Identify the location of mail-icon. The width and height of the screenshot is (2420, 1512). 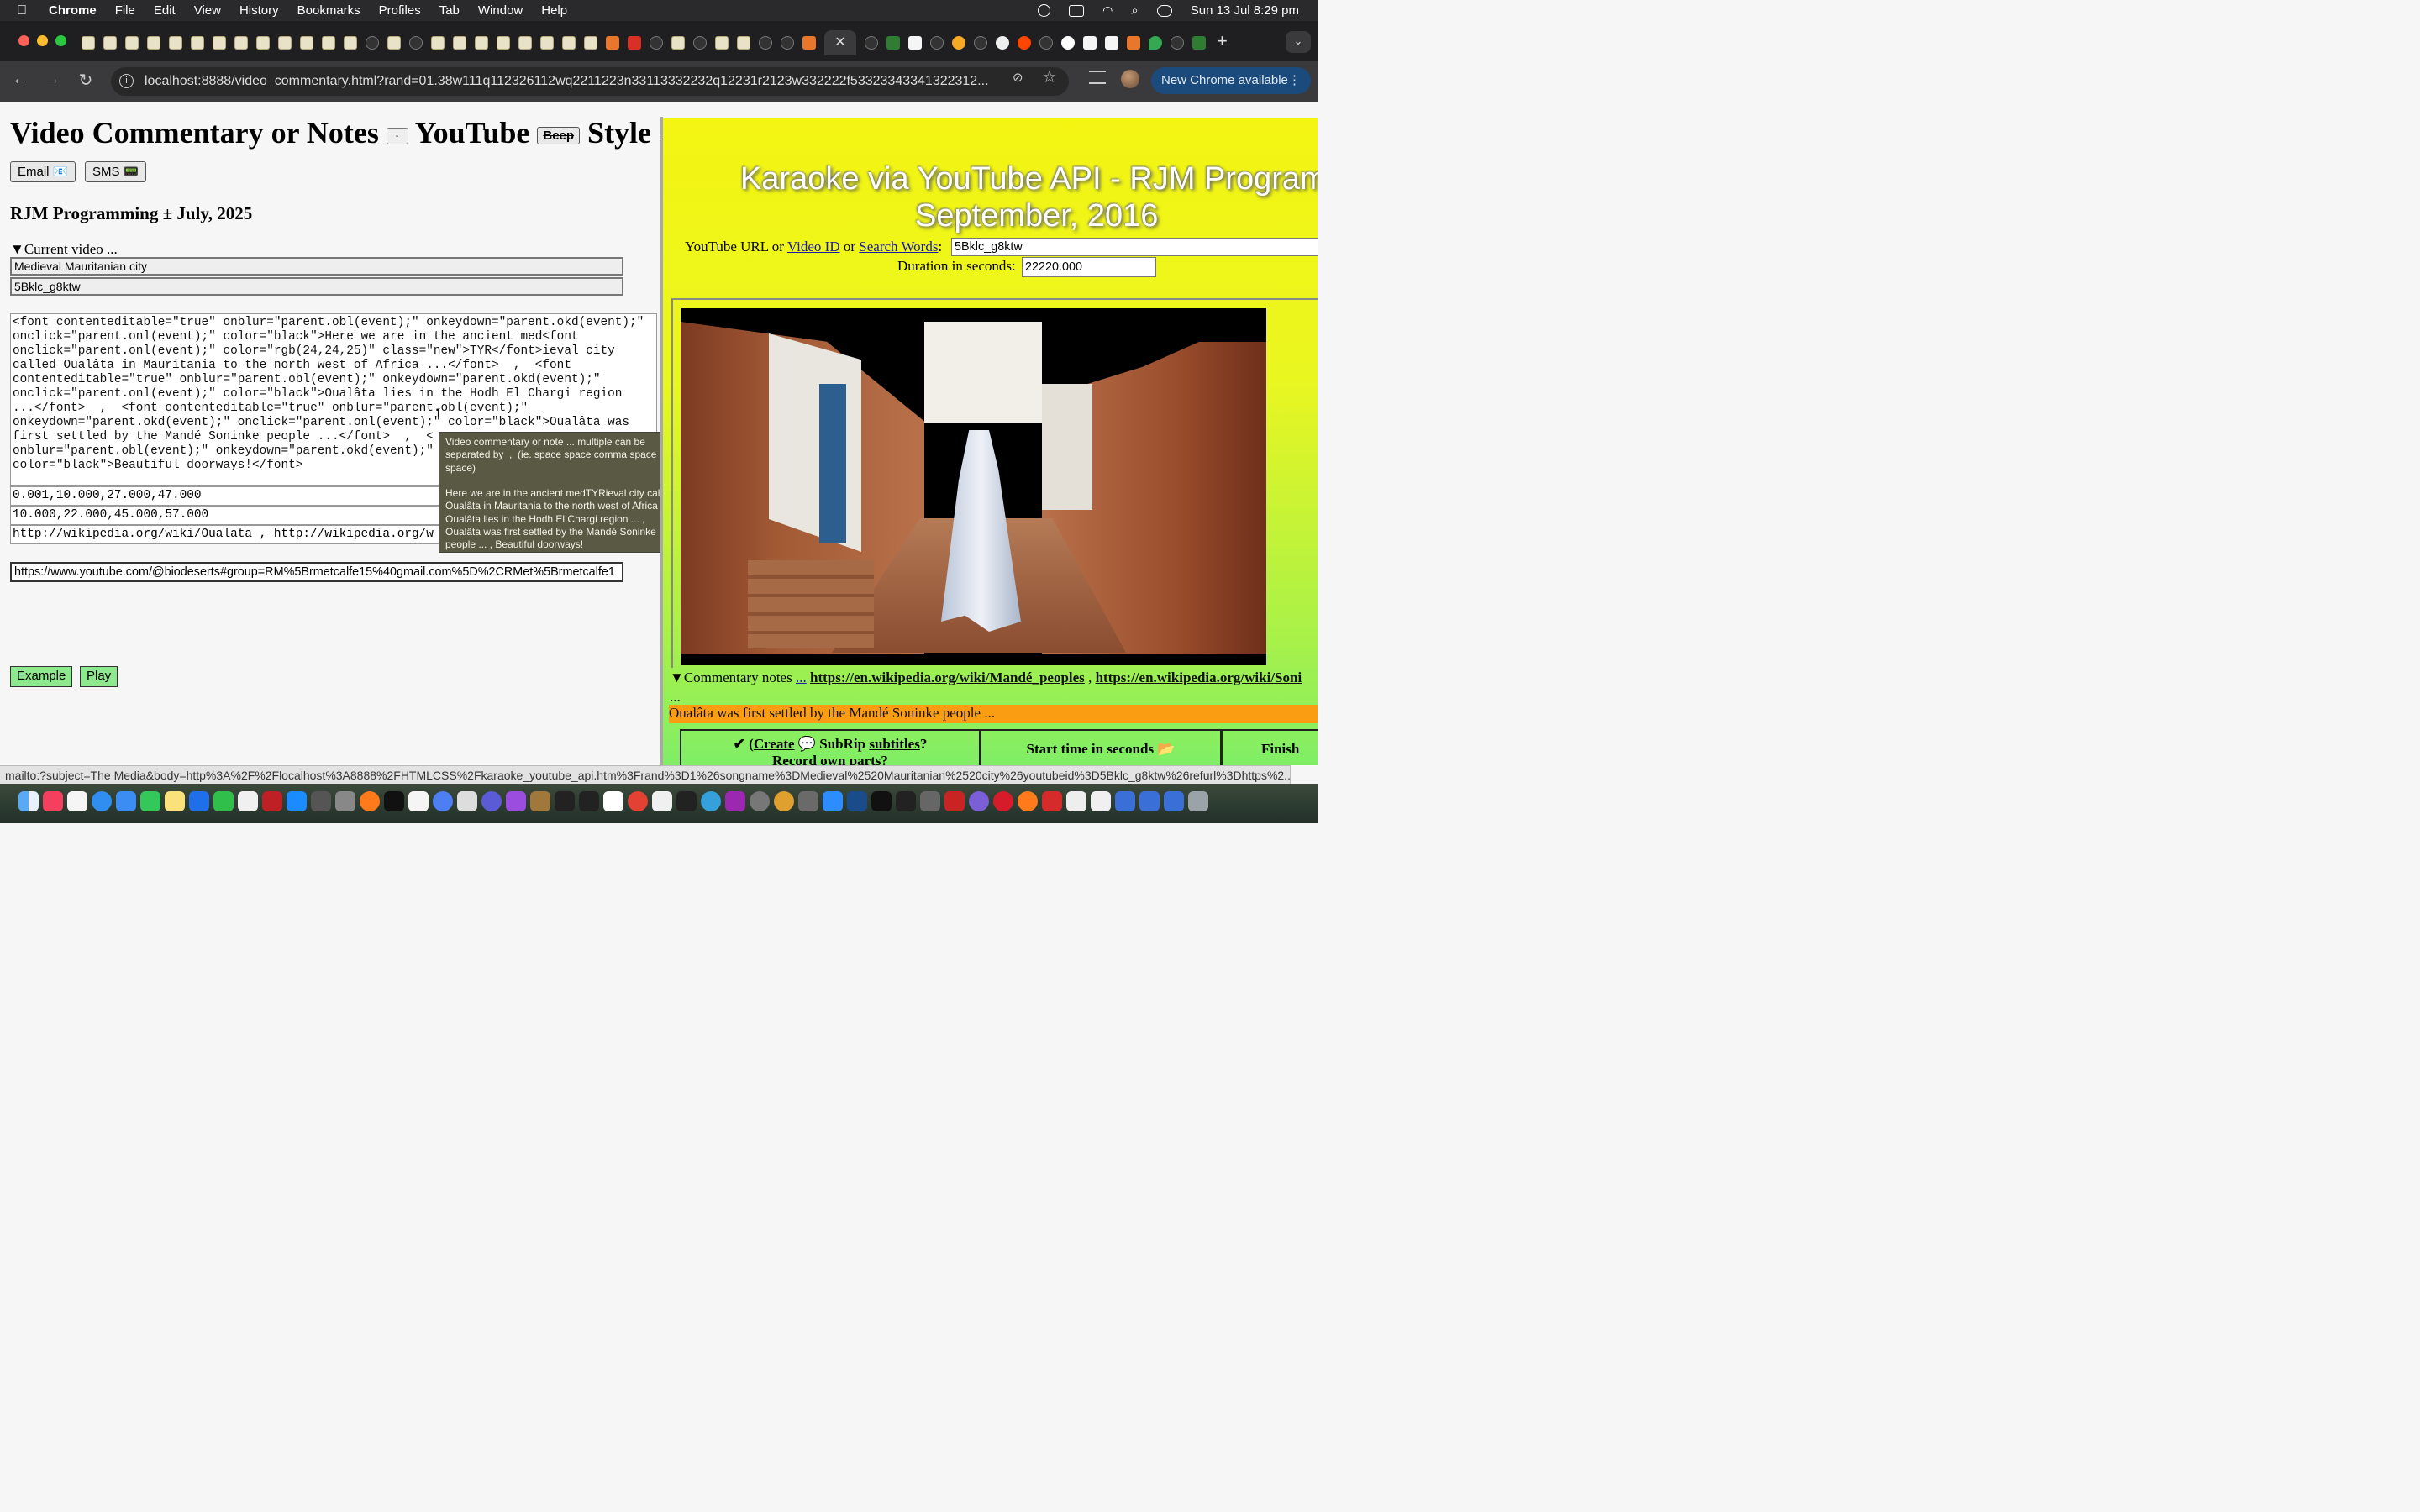
(126, 801).